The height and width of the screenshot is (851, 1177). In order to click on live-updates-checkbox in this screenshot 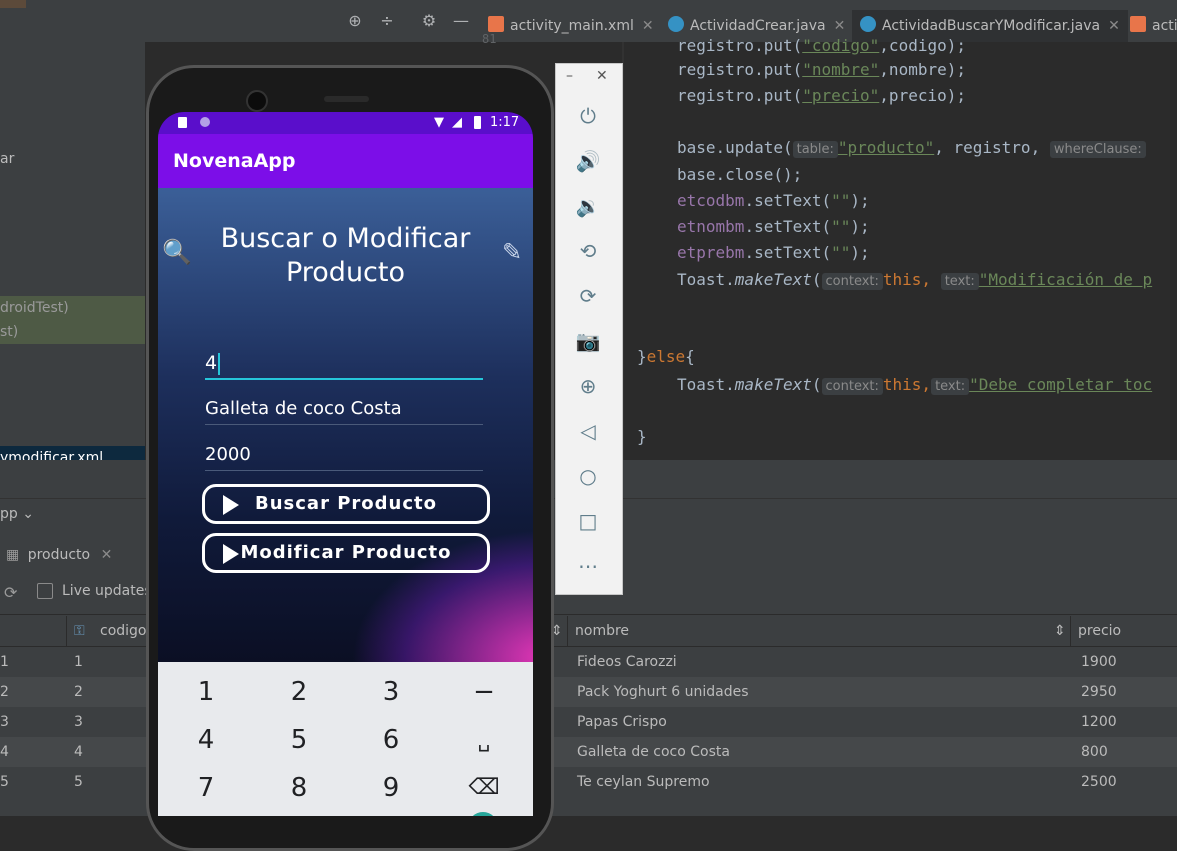, I will do `click(45, 591)`.